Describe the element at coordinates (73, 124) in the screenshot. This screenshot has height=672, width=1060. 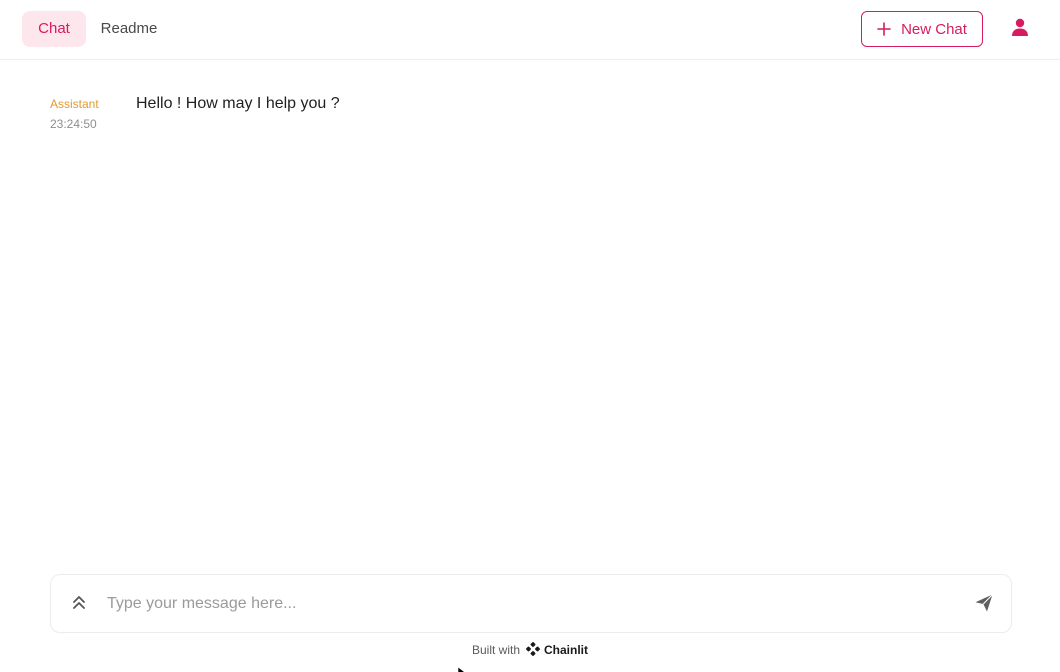
I see `message-timestamp: 23:24:50` at that location.